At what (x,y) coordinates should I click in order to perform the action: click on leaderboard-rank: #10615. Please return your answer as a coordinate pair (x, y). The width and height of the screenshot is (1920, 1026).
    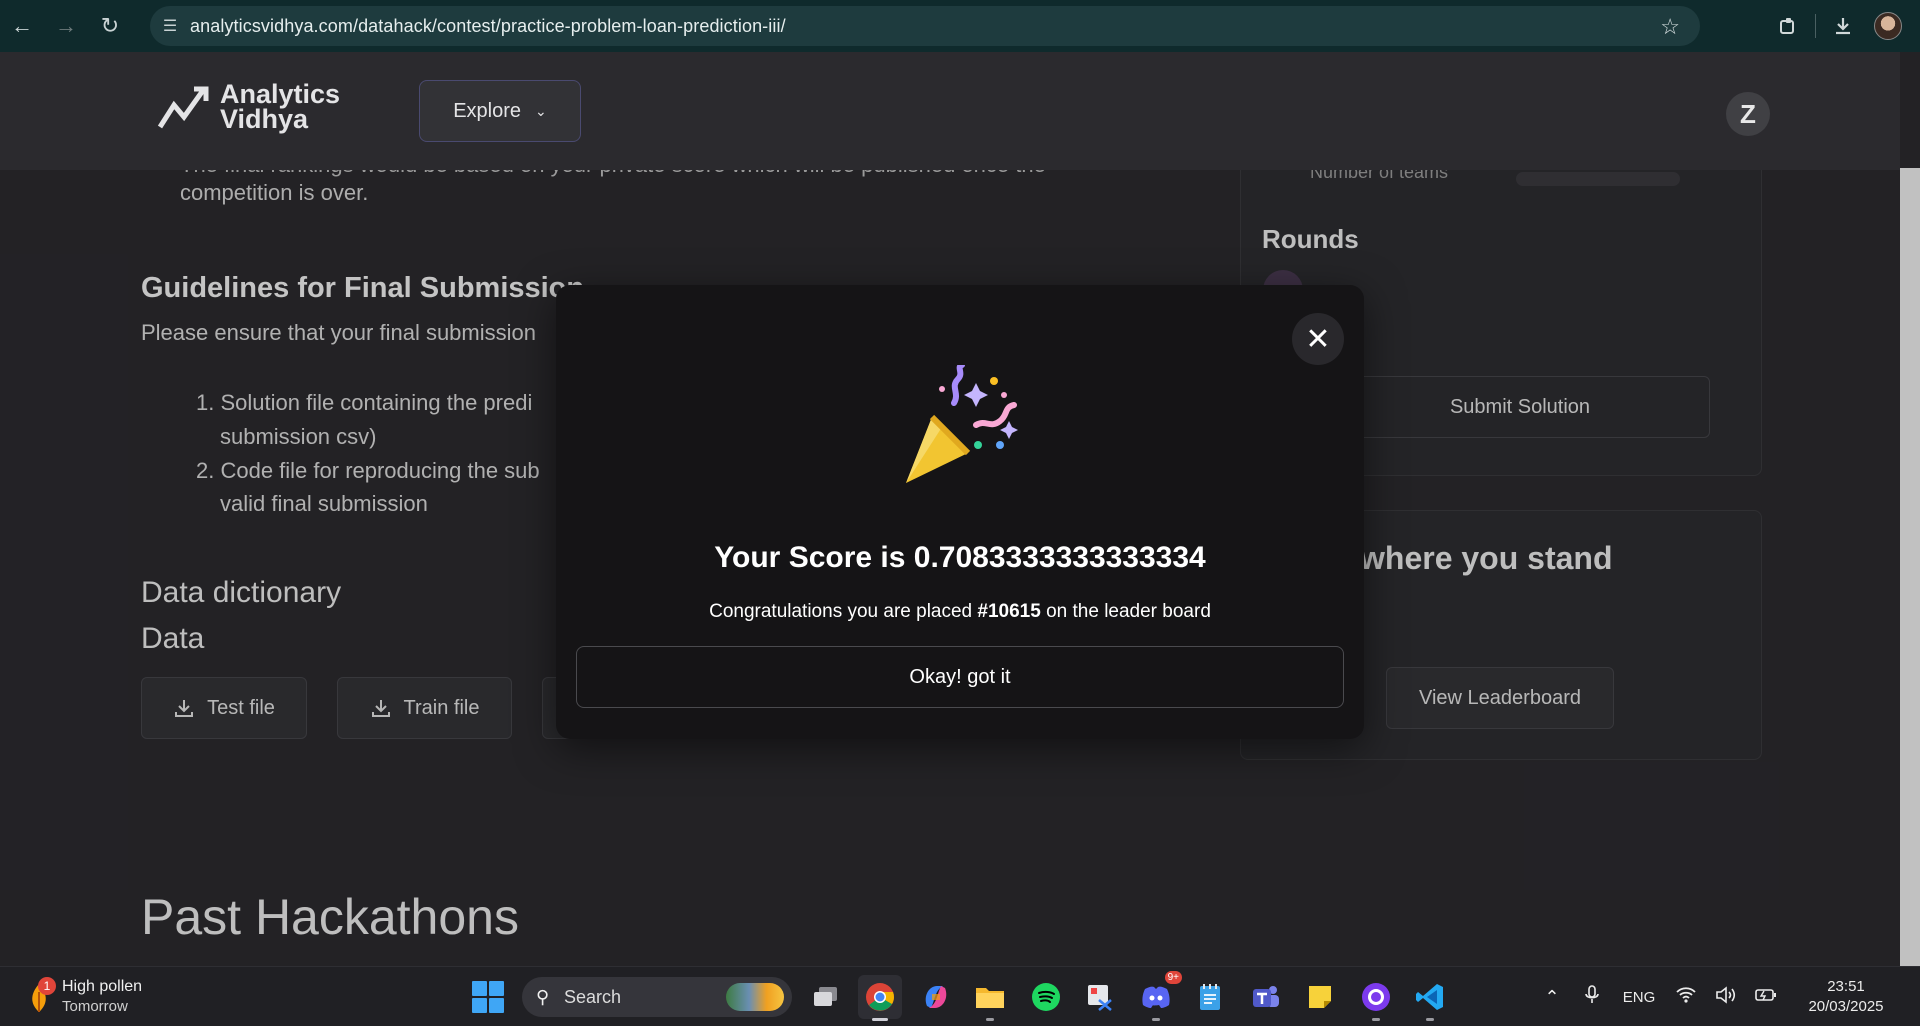
    Looking at the image, I should click on (1009, 611).